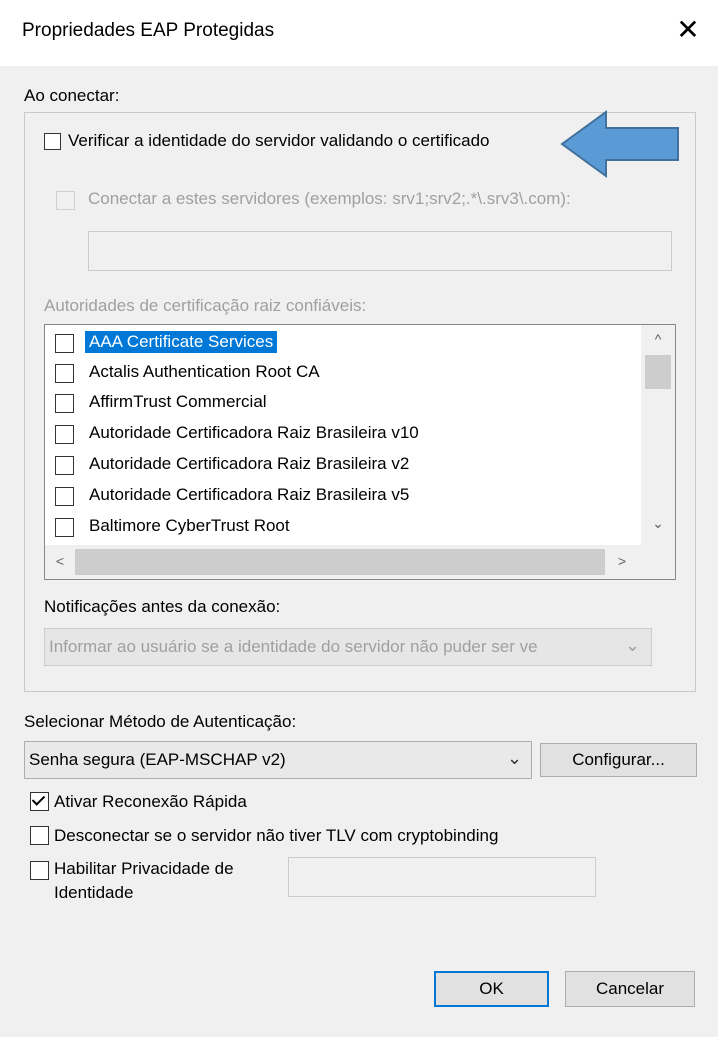  What do you see at coordinates (343, 526) in the screenshot?
I see `list-item: Baltimore CyberTrust Root` at bounding box center [343, 526].